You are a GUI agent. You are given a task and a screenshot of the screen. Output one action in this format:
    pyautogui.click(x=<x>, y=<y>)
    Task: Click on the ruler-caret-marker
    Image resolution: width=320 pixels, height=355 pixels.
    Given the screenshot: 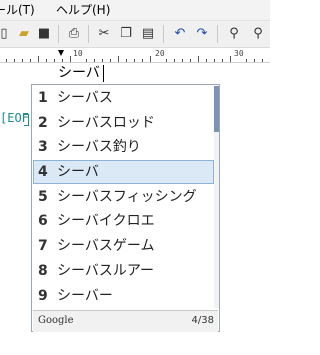 What is the action you would take?
    pyautogui.click(x=61, y=53)
    